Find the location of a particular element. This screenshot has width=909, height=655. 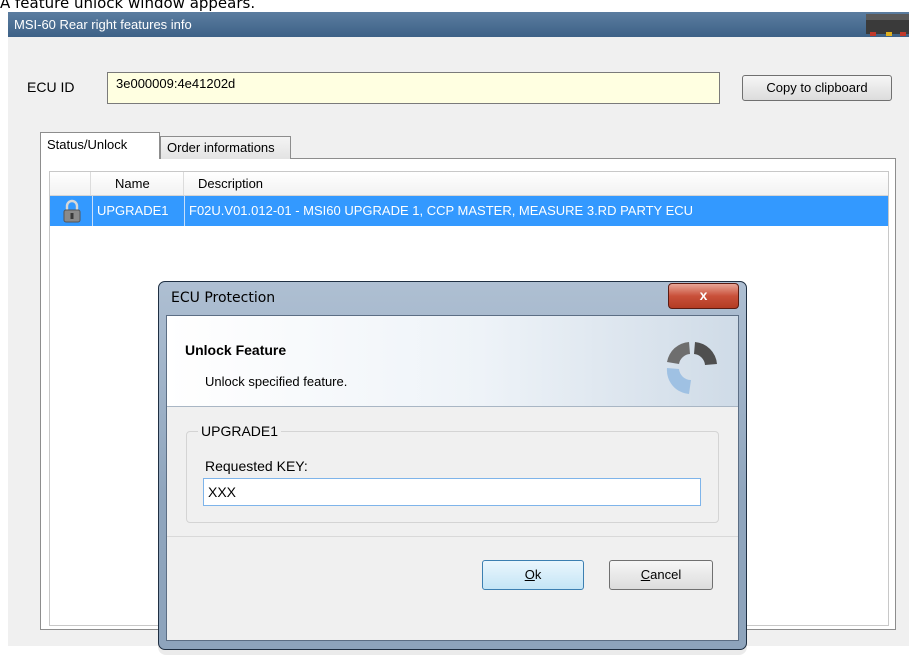

column-header-description: Description is located at coordinates (536, 183).